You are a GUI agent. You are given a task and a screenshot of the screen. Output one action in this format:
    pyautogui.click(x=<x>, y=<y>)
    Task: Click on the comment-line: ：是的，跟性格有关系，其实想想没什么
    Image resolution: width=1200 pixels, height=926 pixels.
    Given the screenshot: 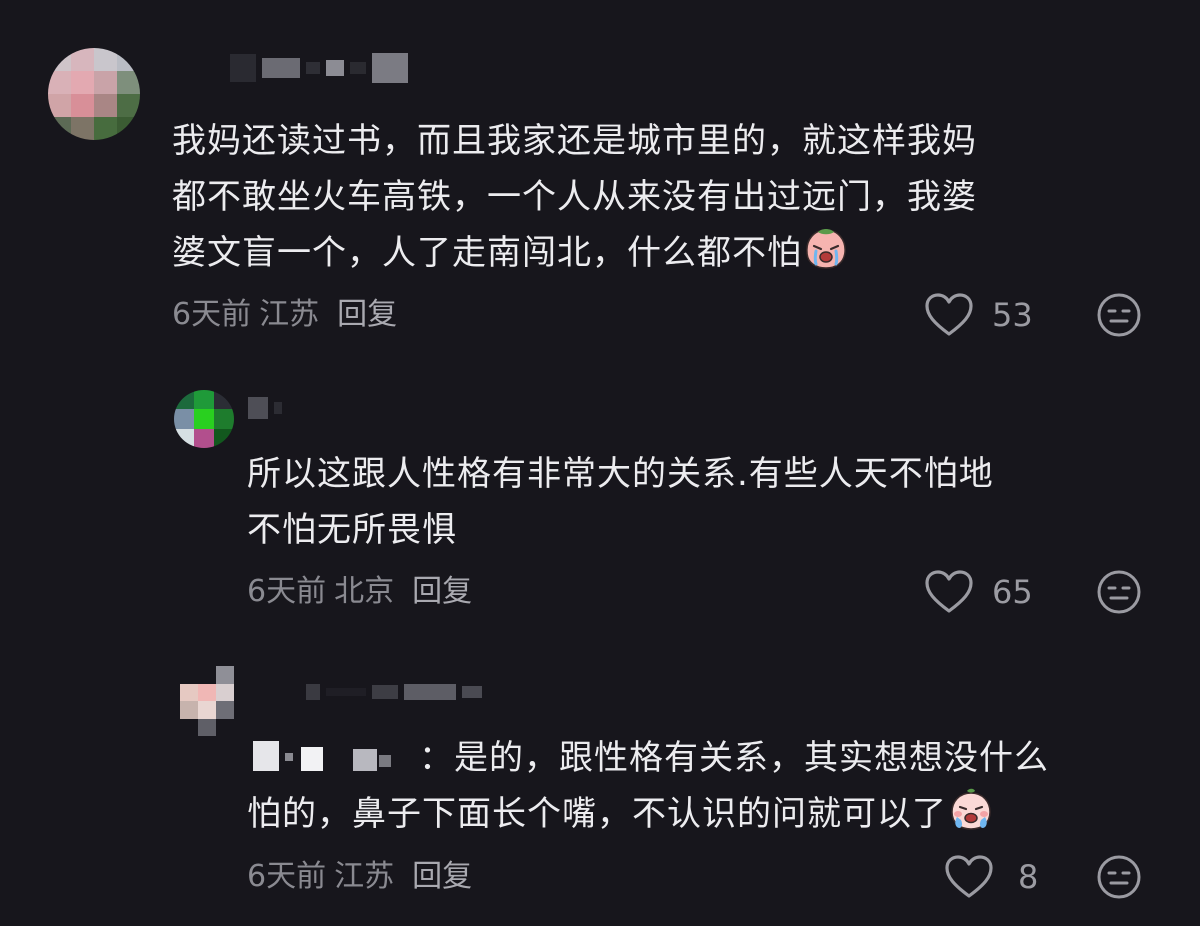 What is the action you would take?
    pyautogui.click(x=648, y=758)
    